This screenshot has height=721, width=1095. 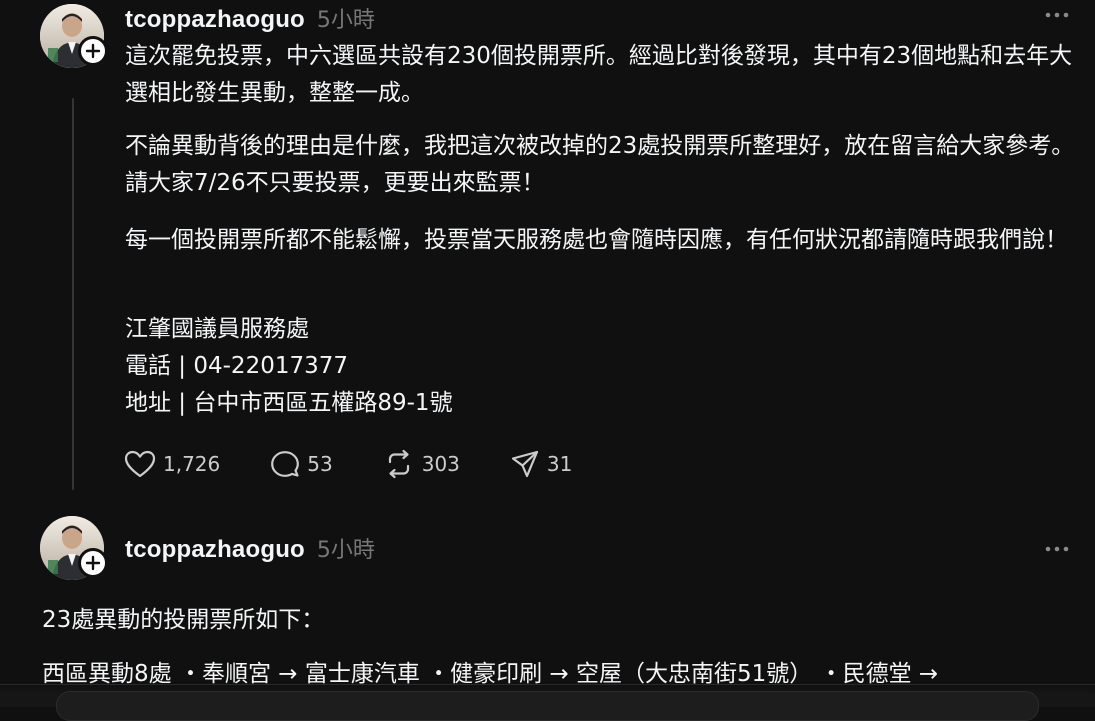 What do you see at coordinates (398, 464) in the screenshot?
I see `repost-icon` at bounding box center [398, 464].